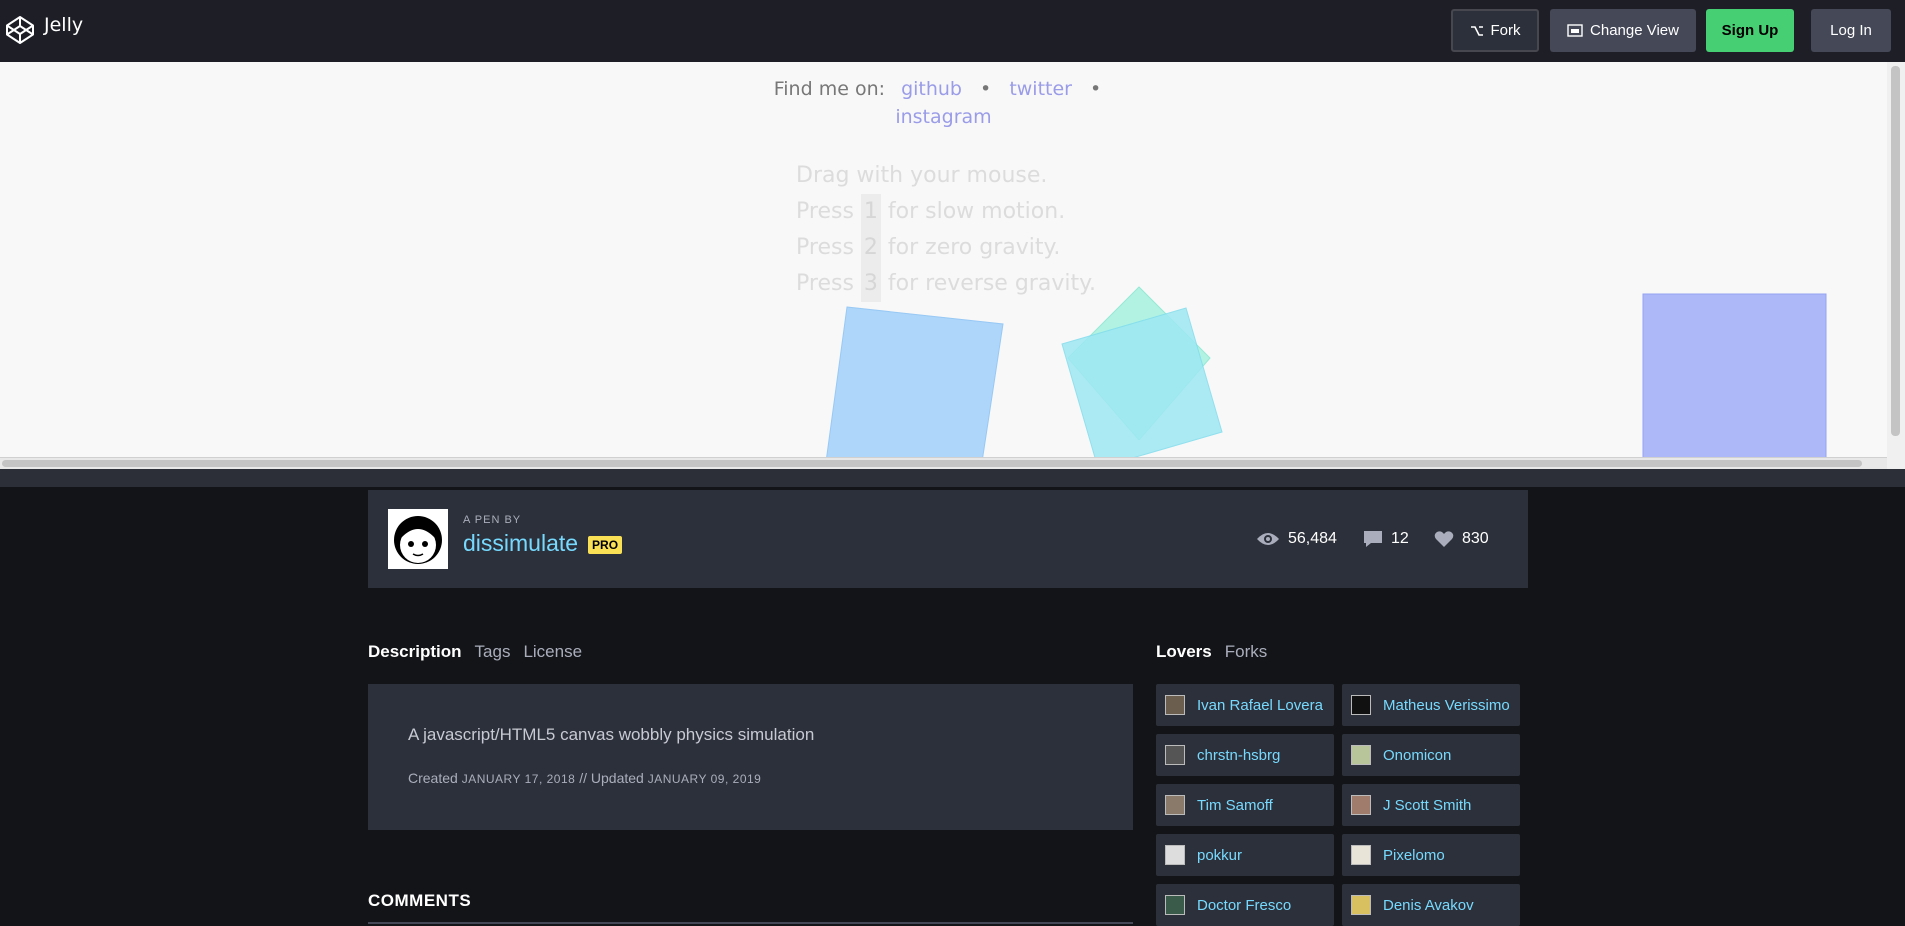  Describe the element at coordinates (948, 539) in the screenshot. I see `pen-info-card: A PEN BY dissimulate PRO 56,484 12 830` at that location.